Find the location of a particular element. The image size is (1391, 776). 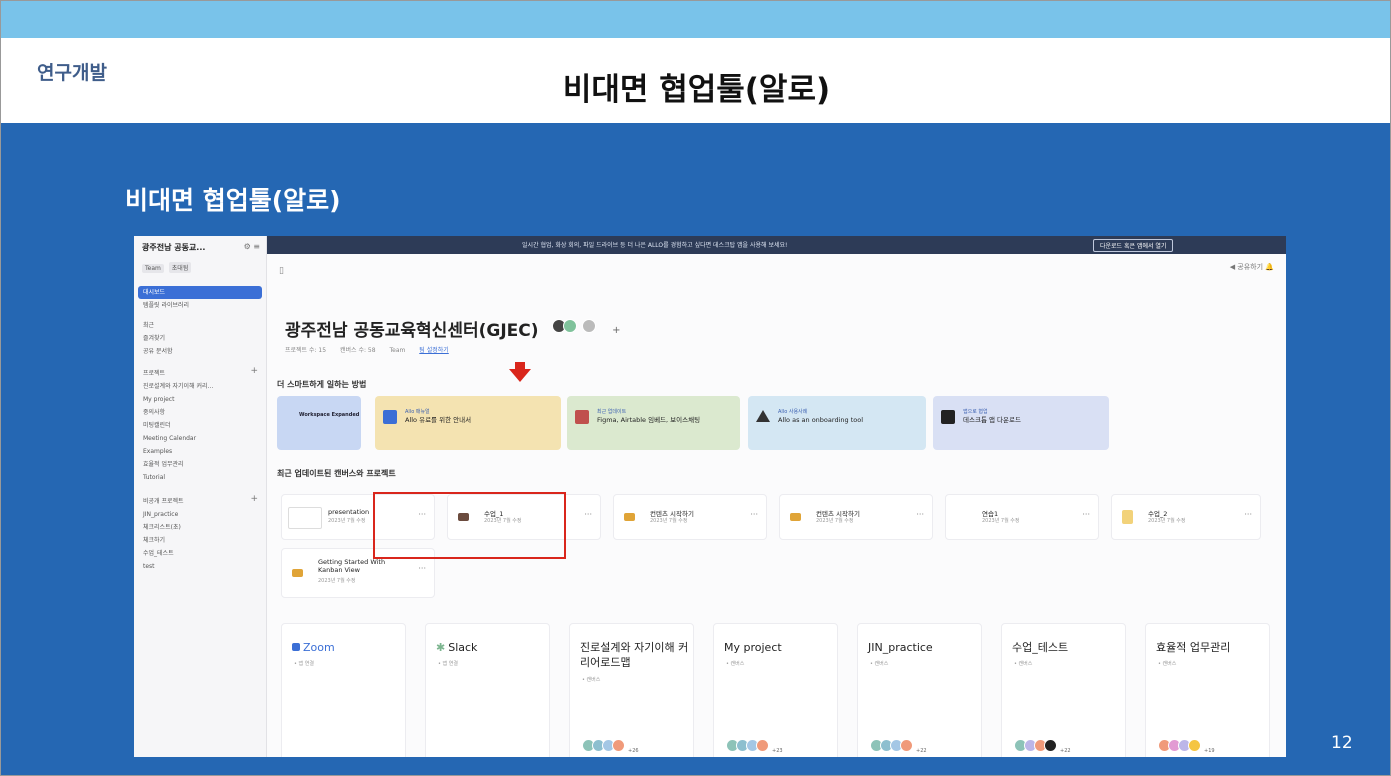

project-card-zoom: Zoom • 앱 연결 is located at coordinates (343, 690).